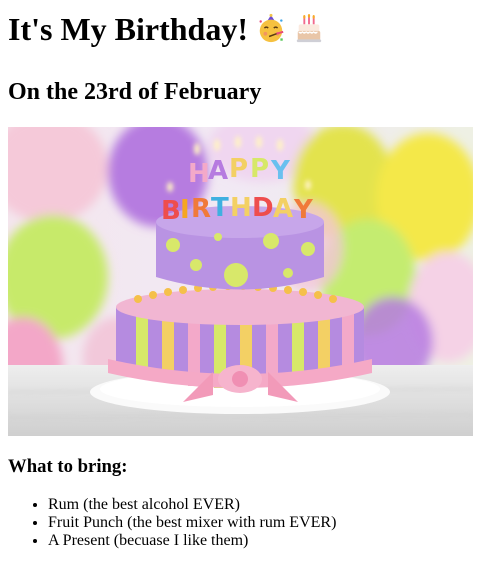 The height and width of the screenshot is (567, 484). Describe the element at coordinates (220, 208) in the screenshot. I see `svg-text: T` at that location.